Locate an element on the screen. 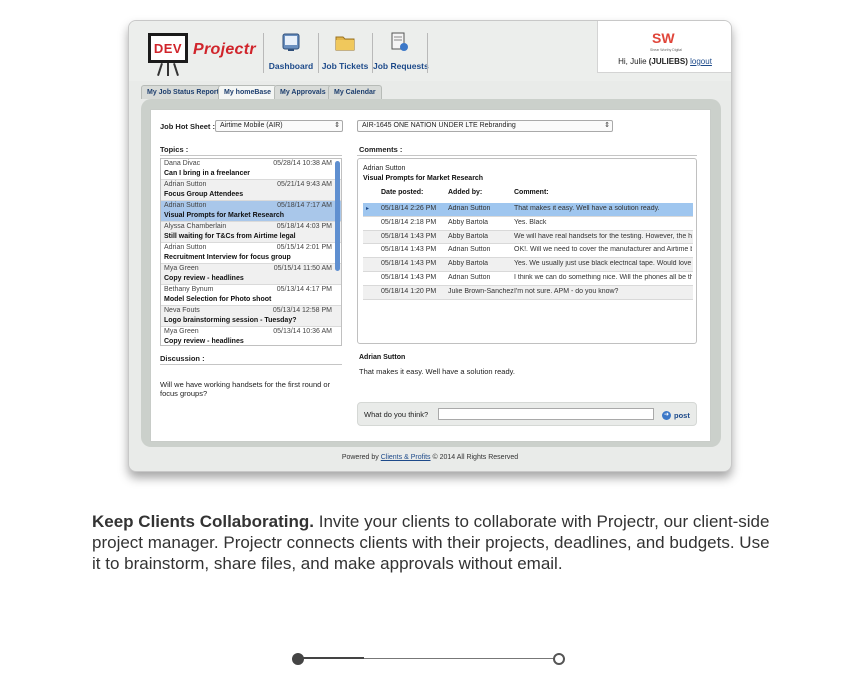  nav-dashboard: Dashboard is located at coordinates (291, 51).